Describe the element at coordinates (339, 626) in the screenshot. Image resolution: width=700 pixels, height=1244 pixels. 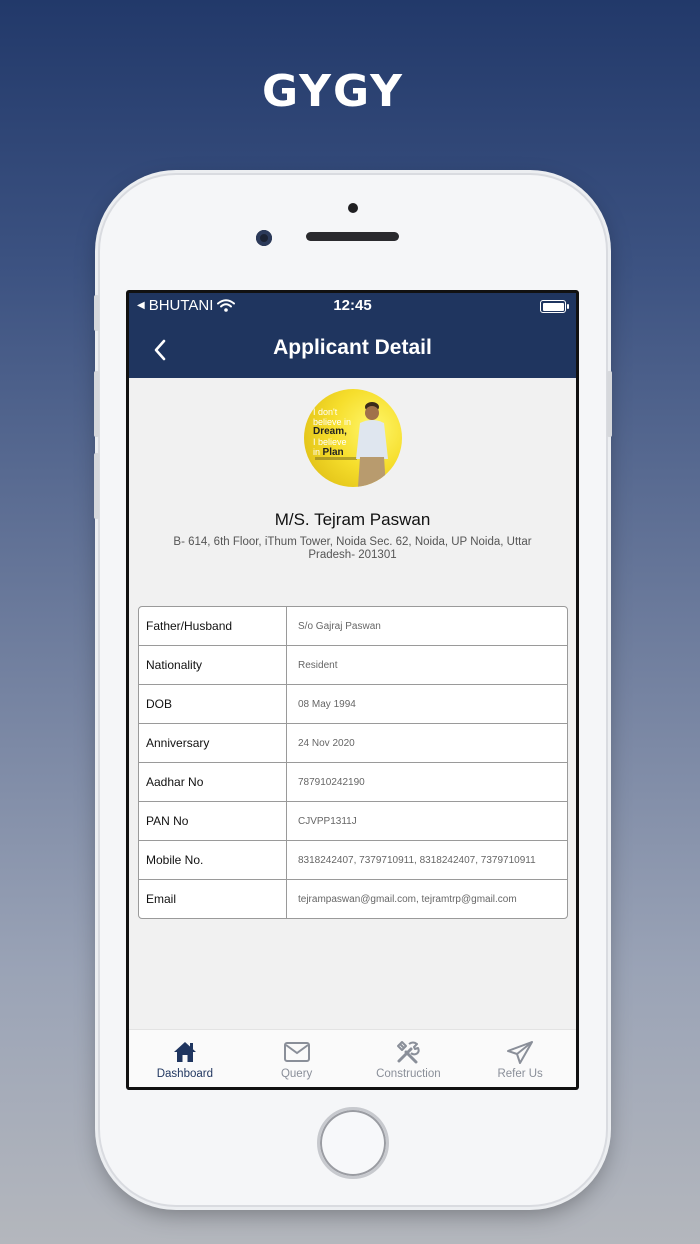
I see `detail-value: S/o Gajraj Paswan` at that location.